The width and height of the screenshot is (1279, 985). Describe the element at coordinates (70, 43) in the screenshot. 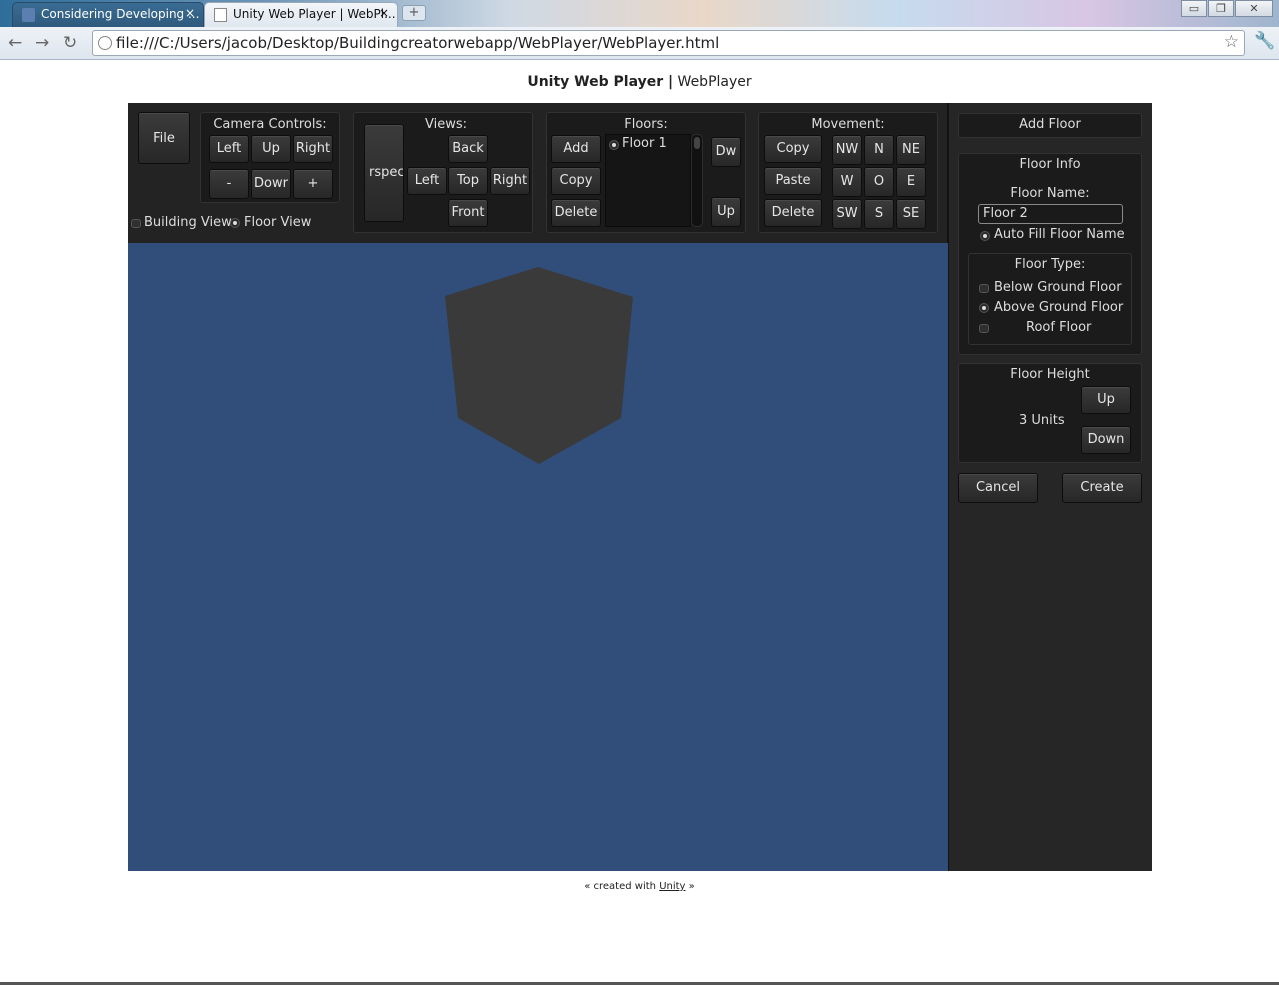

I see `reload-icon: ↻` at that location.